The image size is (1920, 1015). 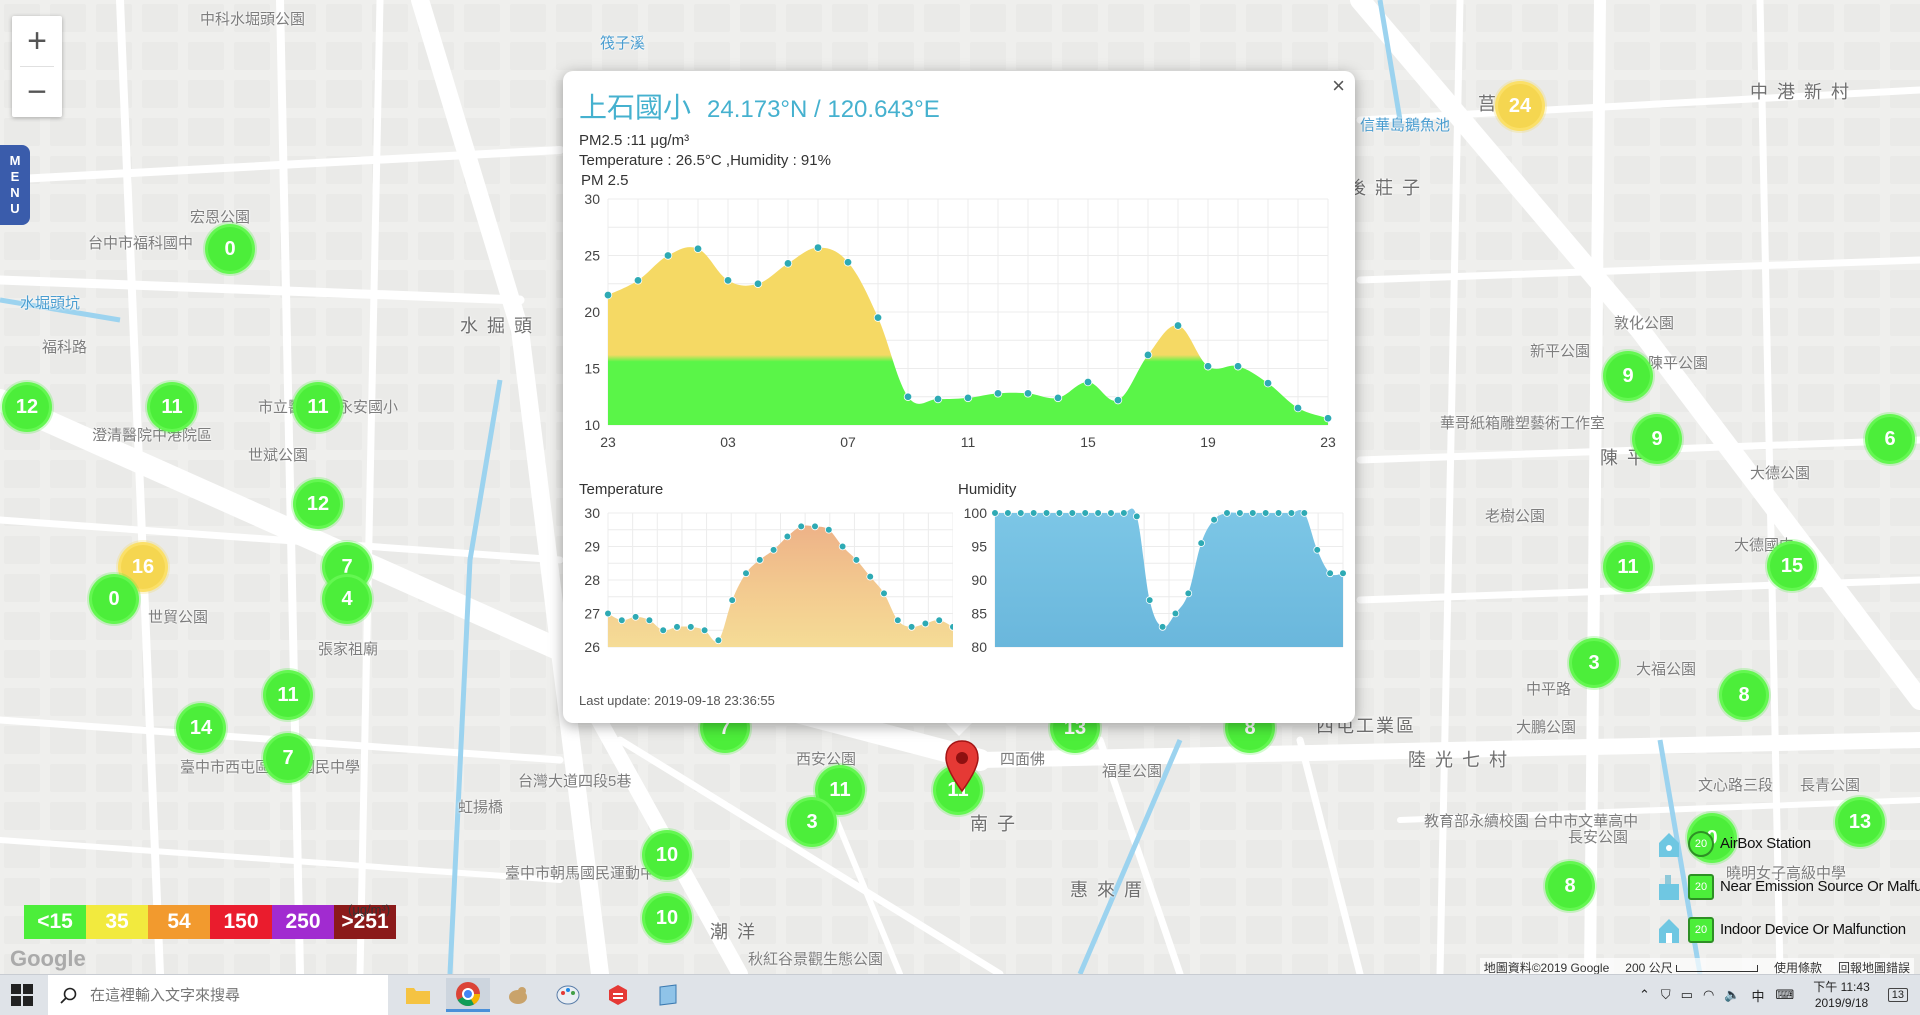 What do you see at coordinates (960, 994) in the screenshot?
I see `windows-taskbar: ⌃ ⛉ ▭ ◠ 🔈 中 ⌨ 下午 11:43 2019/9/18 13` at bounding box center [960, 994].